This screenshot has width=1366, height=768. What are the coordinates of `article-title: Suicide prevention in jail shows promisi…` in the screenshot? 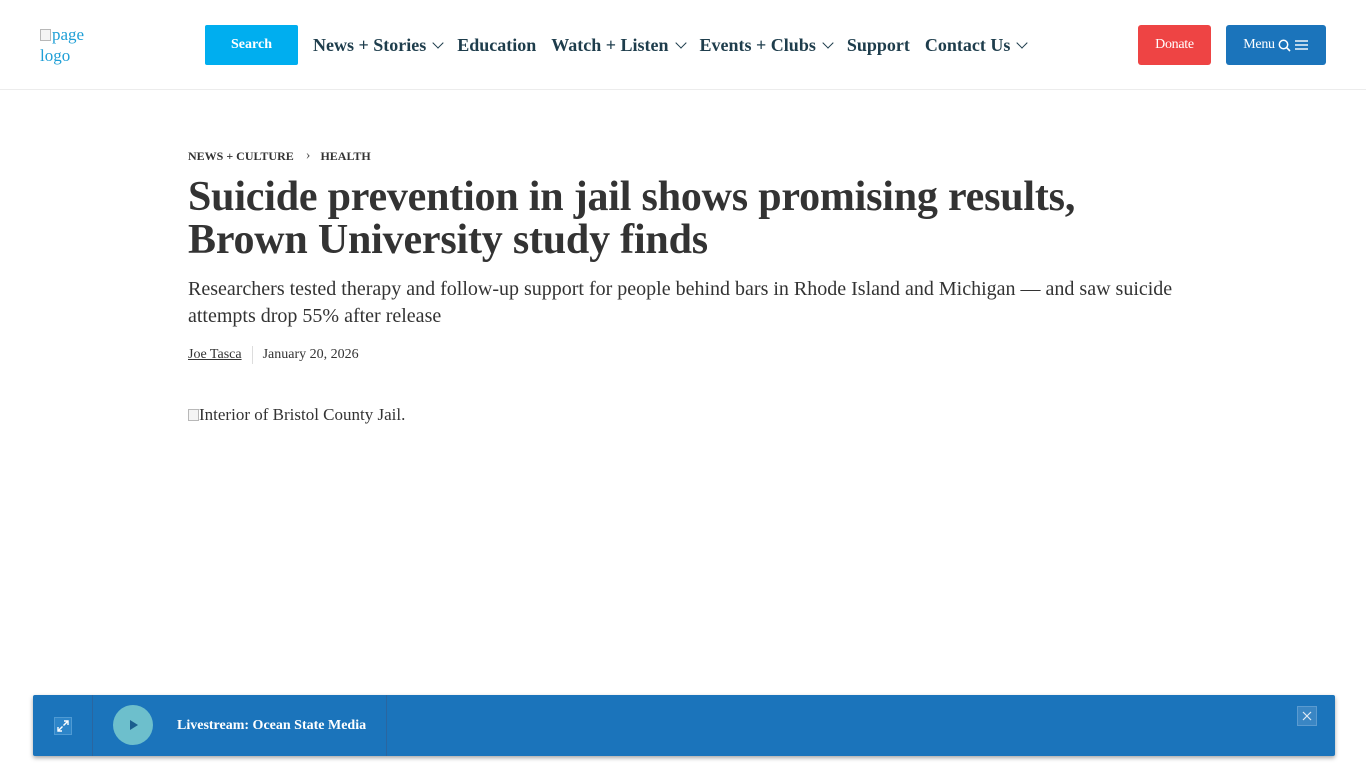 It's located at (632, 218).